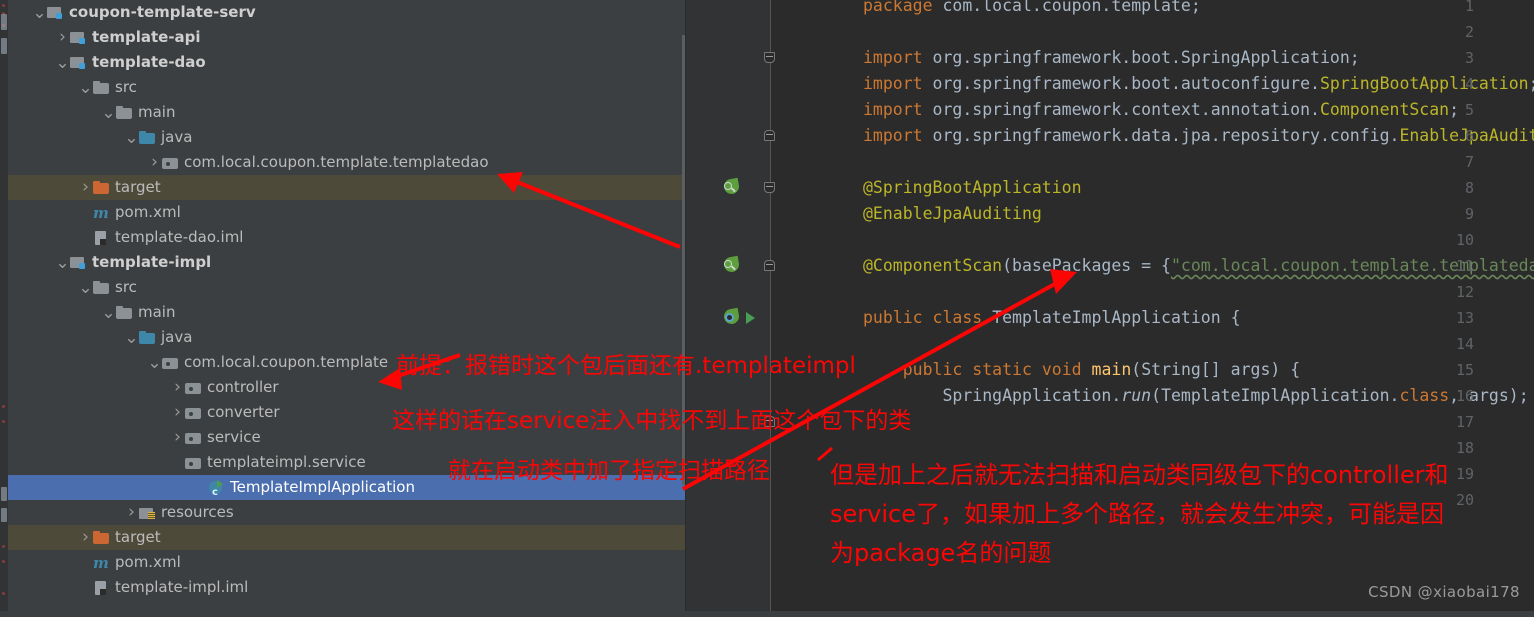 The height and width of the screenshot is (617, 1534). I want to click on tree-row: › converter, so click(346, 412).